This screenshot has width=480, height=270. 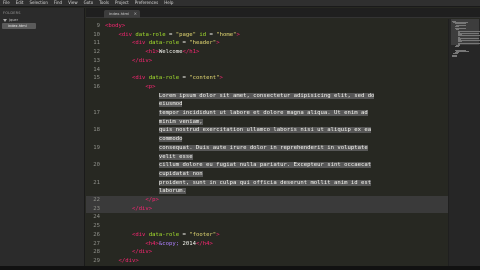 I want to click on line-number: 28, so click(x=96, y=252).